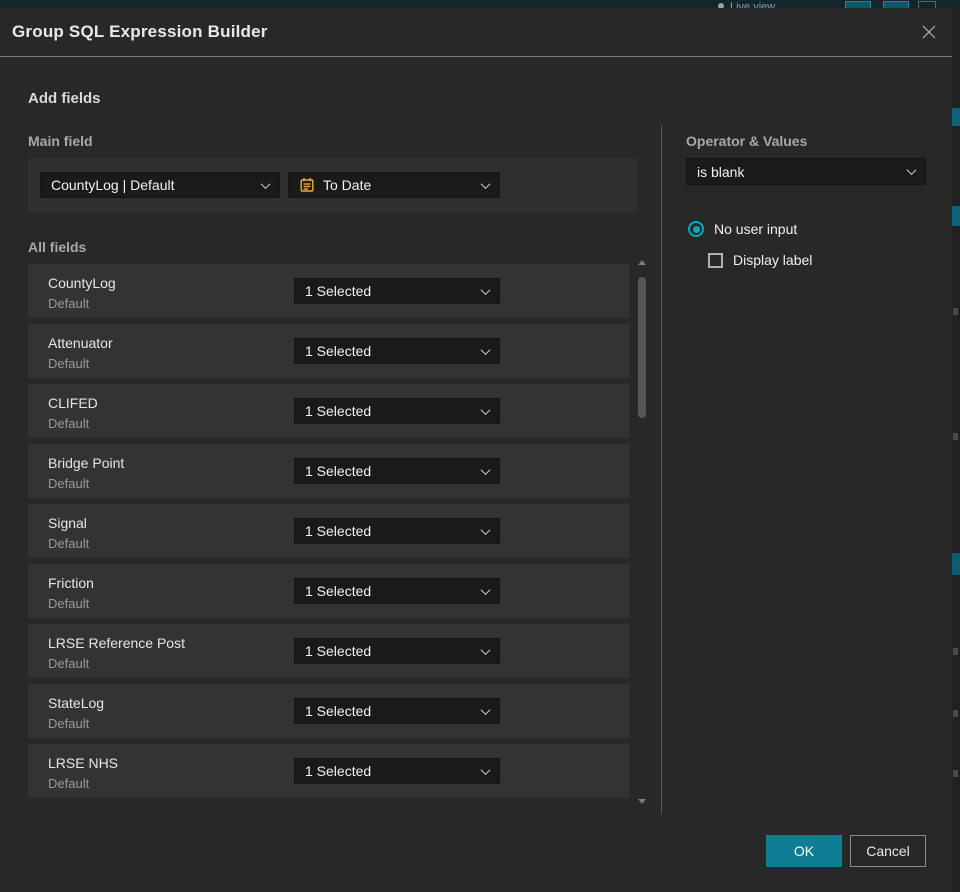  I want to click on field-row: Attenuator Default 1 Selected, so click(329, 351).